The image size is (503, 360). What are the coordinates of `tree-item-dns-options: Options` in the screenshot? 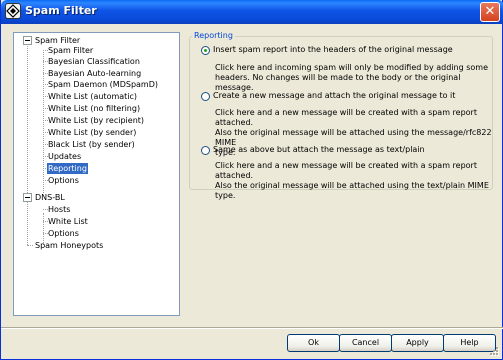 It's located at (63, 233).